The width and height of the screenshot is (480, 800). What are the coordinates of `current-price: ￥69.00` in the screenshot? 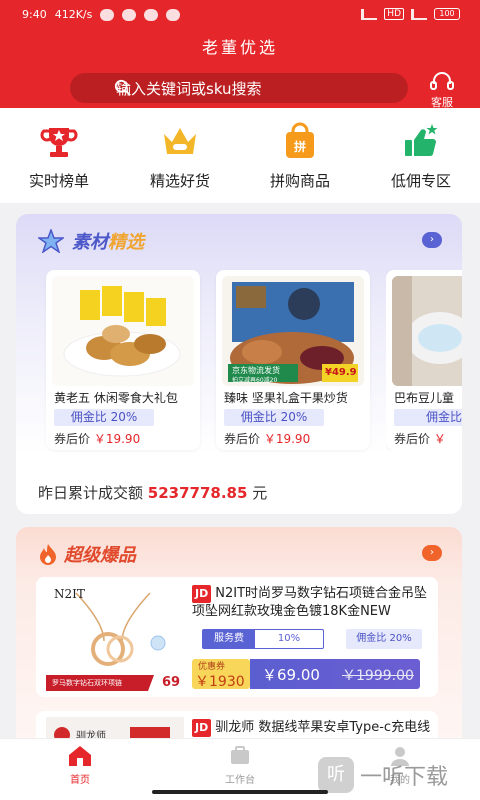 It's located at (291, 675).